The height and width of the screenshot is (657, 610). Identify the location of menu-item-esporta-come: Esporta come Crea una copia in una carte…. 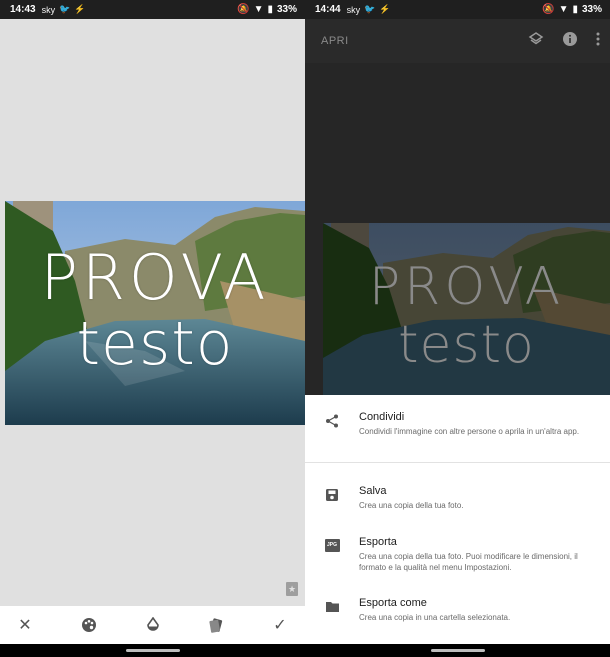
(457, 610).